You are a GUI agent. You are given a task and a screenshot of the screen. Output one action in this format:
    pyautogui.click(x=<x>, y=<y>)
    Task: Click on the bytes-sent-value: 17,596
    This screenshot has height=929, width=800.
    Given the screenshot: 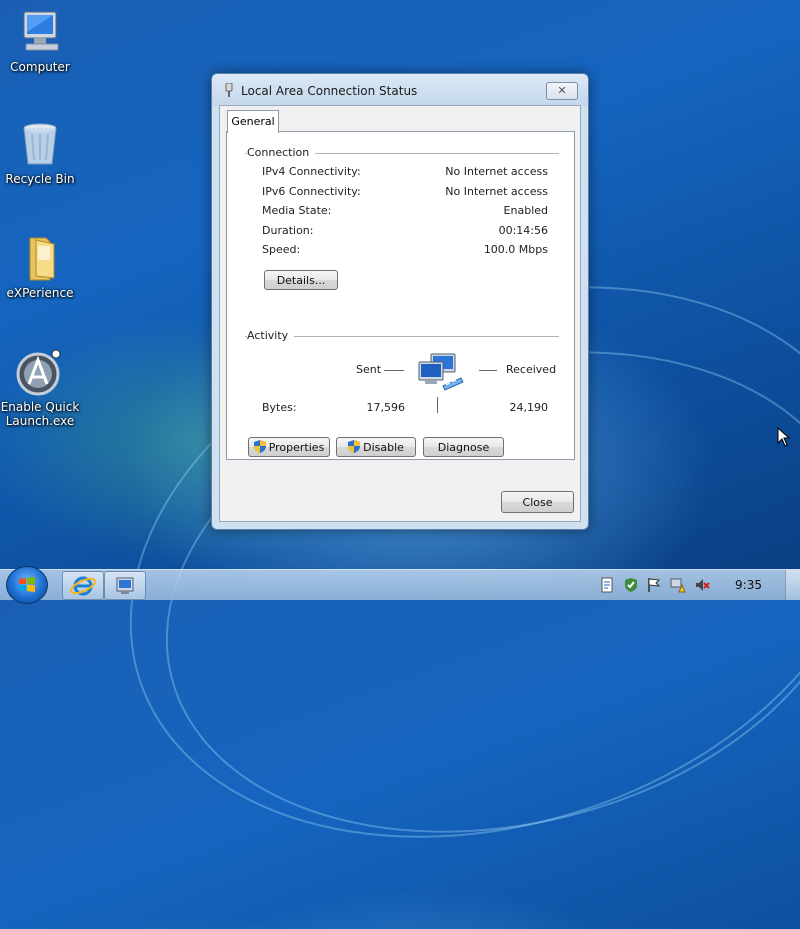 What is the action you would take?
    pyautogui.click(x=386, y=407)
    